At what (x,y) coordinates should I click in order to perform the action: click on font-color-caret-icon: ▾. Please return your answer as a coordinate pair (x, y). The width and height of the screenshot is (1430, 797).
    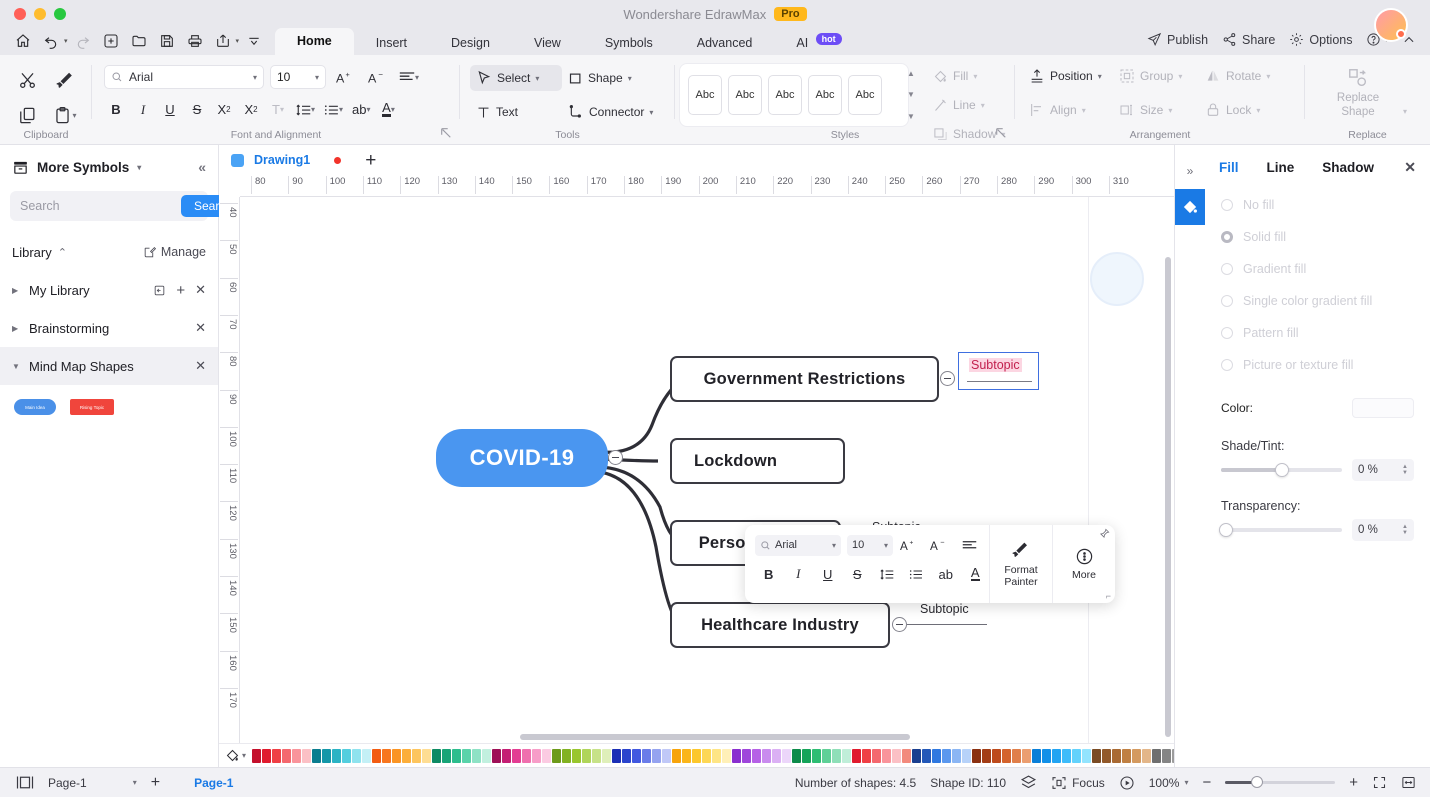
    Looking at the image, I should click on (393, 109).